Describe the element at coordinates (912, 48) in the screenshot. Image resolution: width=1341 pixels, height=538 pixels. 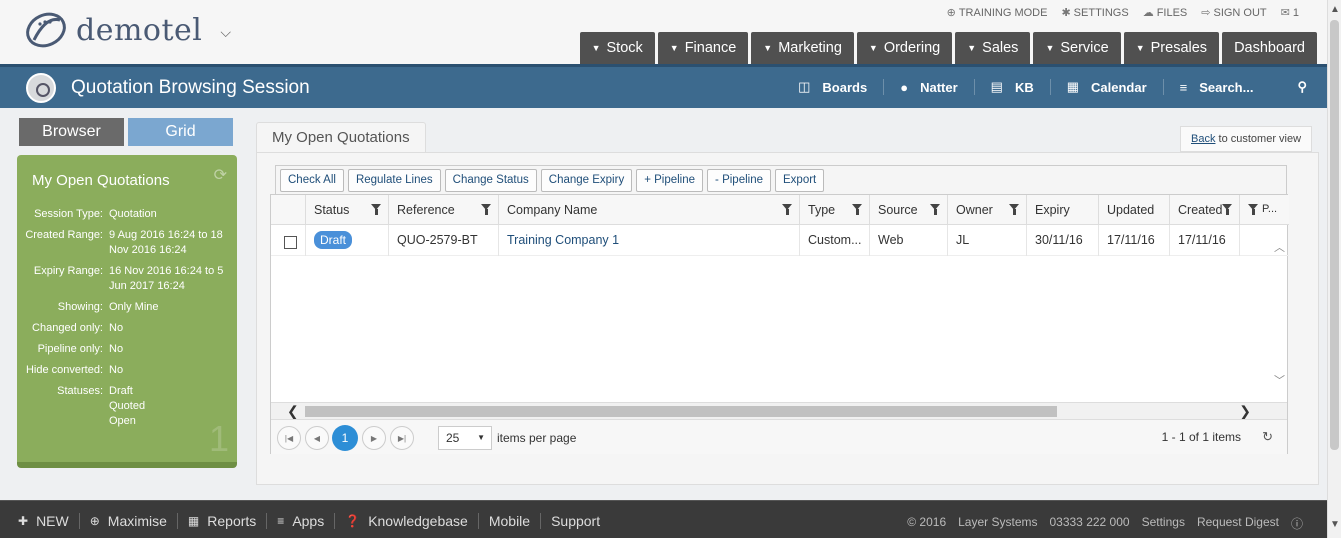
I see `nav-label: Ordering` at that location.